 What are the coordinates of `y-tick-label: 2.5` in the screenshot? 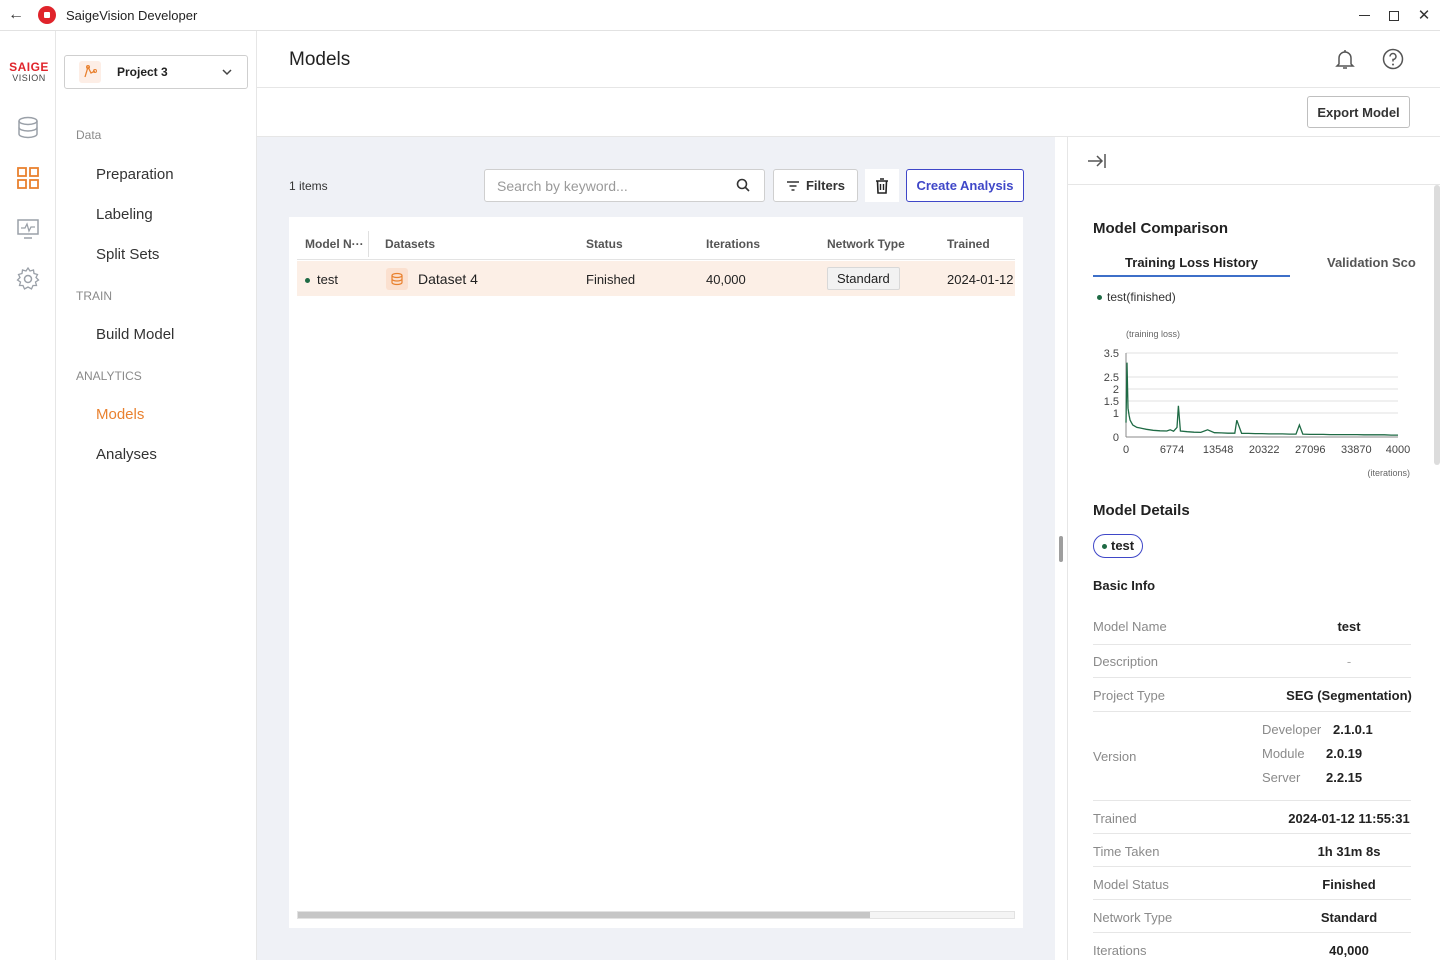 It's located at (1111, 378).